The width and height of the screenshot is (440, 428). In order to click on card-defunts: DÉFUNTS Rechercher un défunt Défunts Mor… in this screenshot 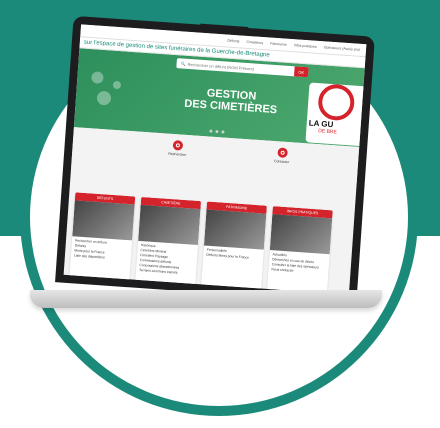, I will do `click(102, 237)`.